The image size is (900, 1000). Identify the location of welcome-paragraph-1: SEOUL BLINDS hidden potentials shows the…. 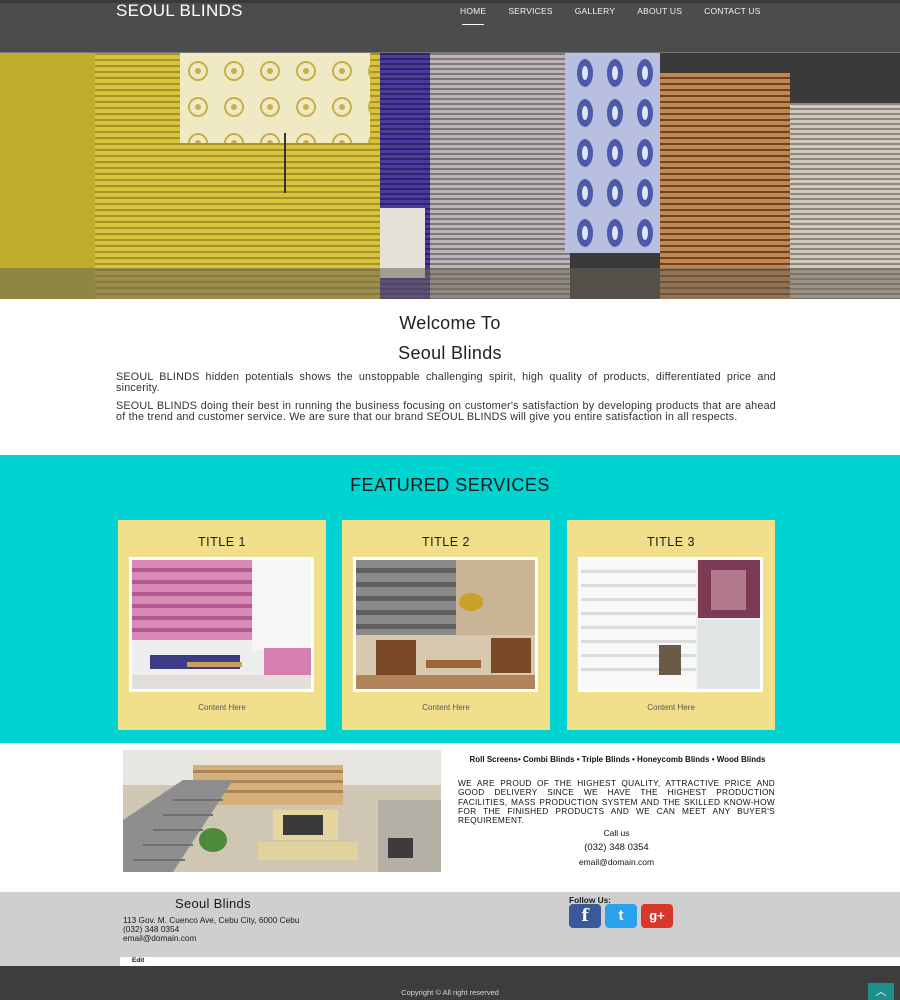
(446, 382).